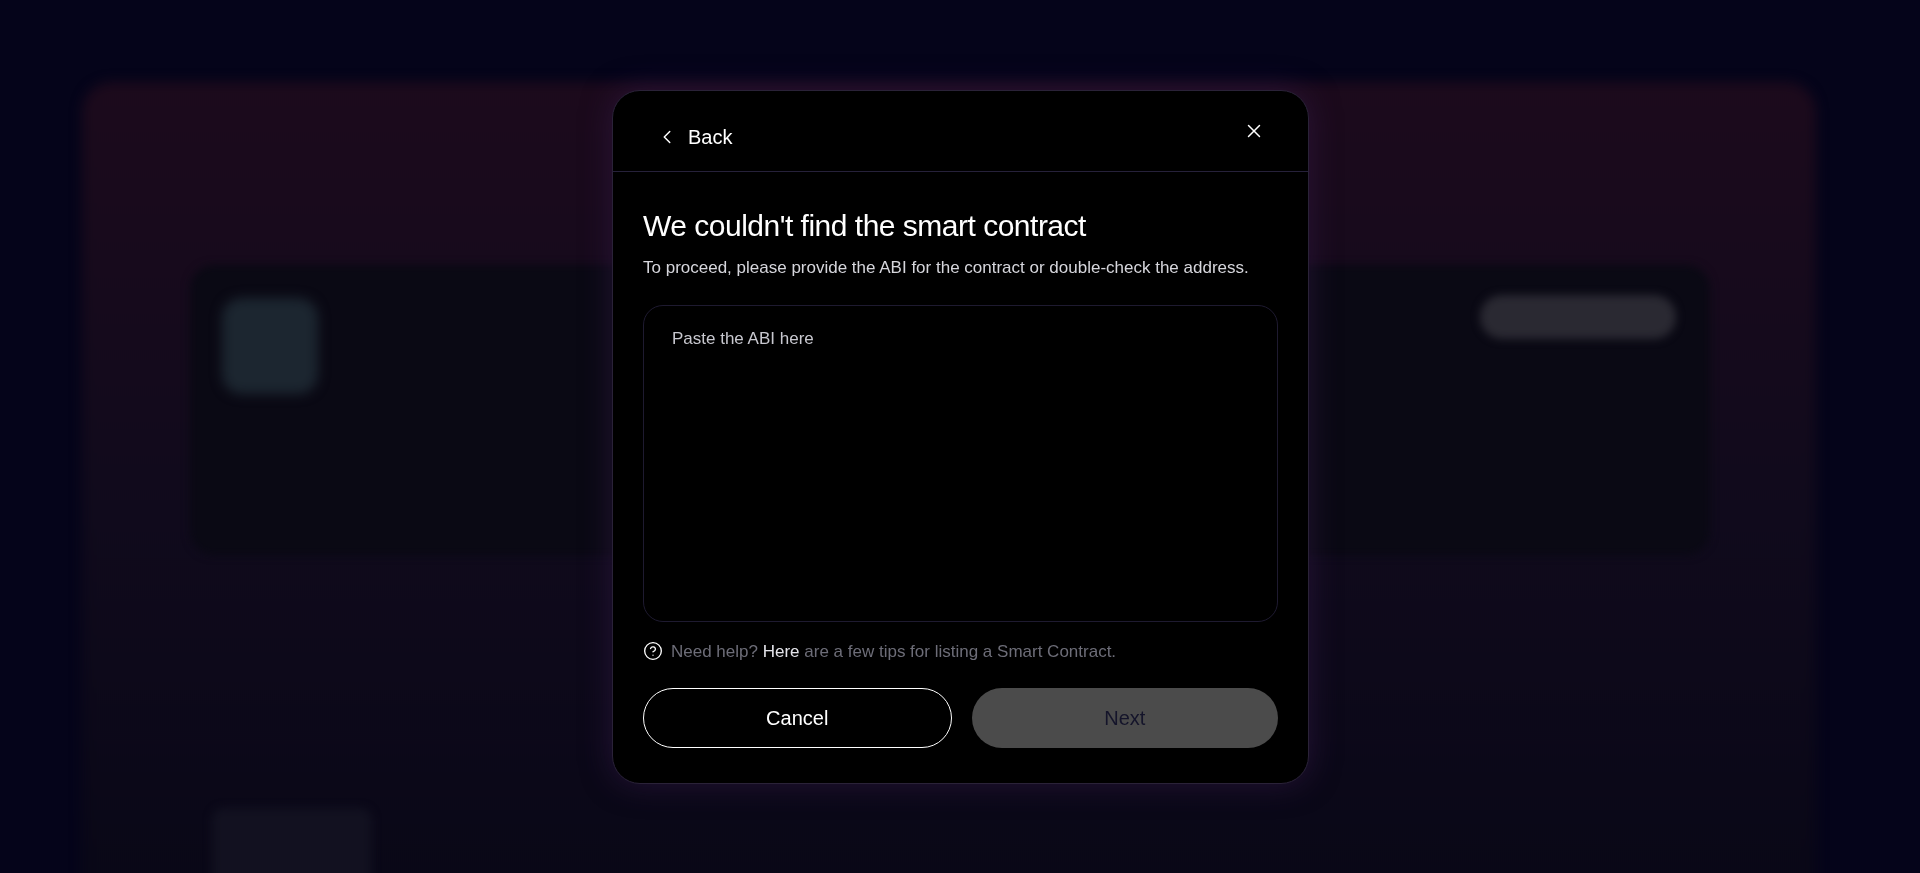 This screenshot has height=873, width=1920. What do you see at coordinates (781, 651) in the screenshot?
I see `help-link: Here` at bounding box center [781, 651].